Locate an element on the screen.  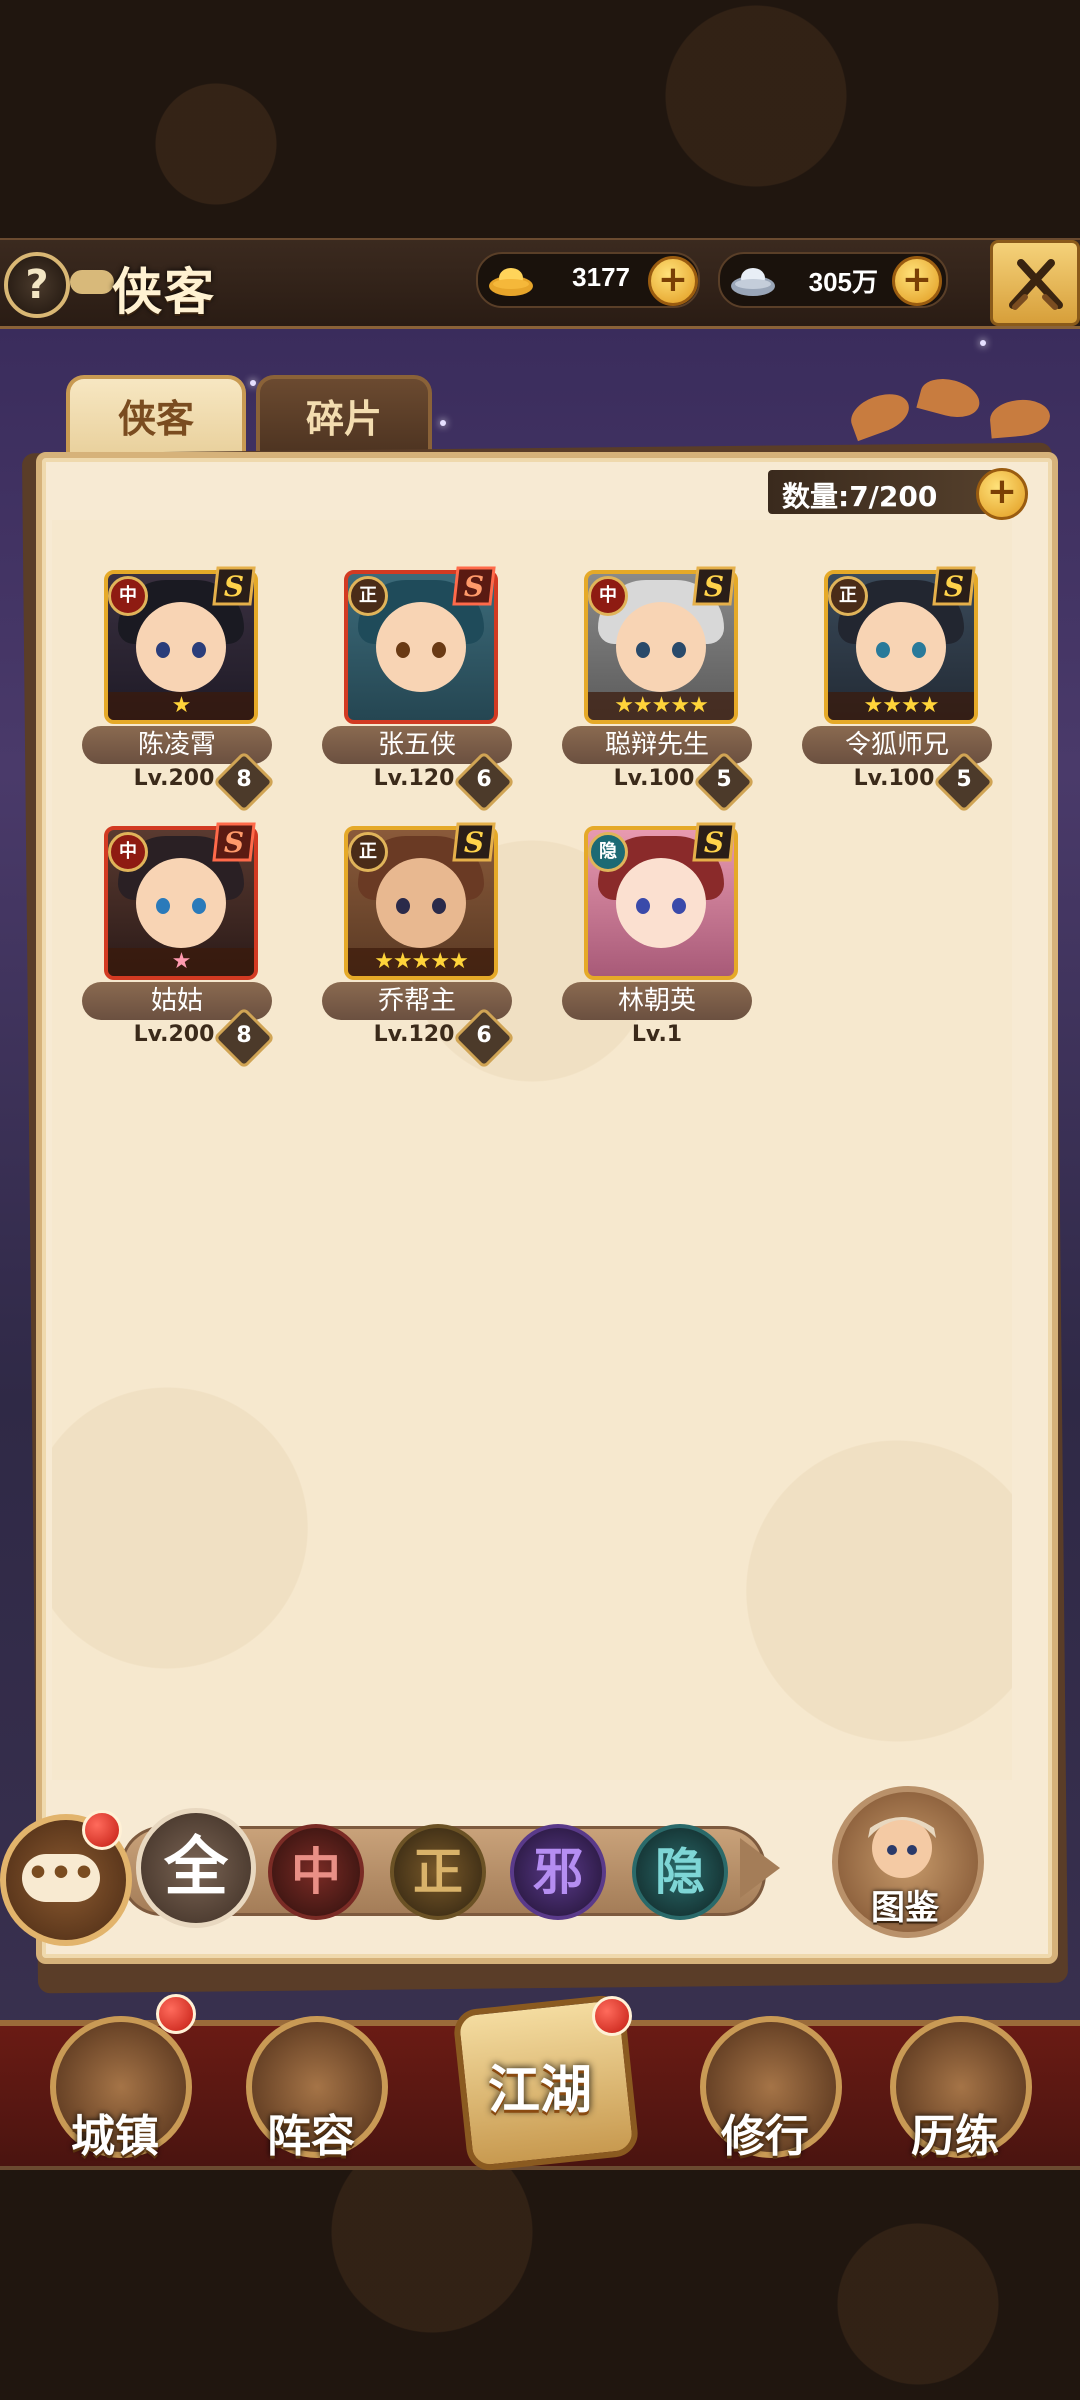
help-button: ? is located at coordinates (37, 285).